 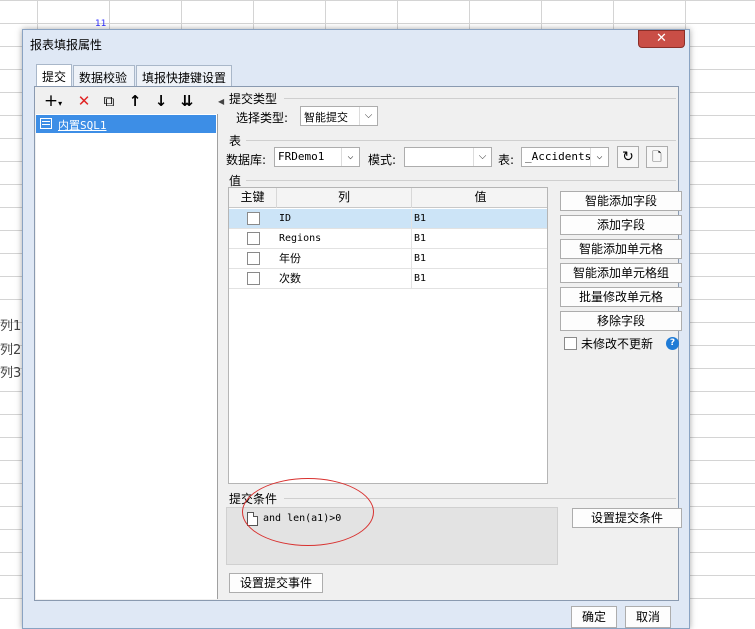 I want to click on unmodified-no-update-label: 未修改不更新, so click(x=617, y=344).